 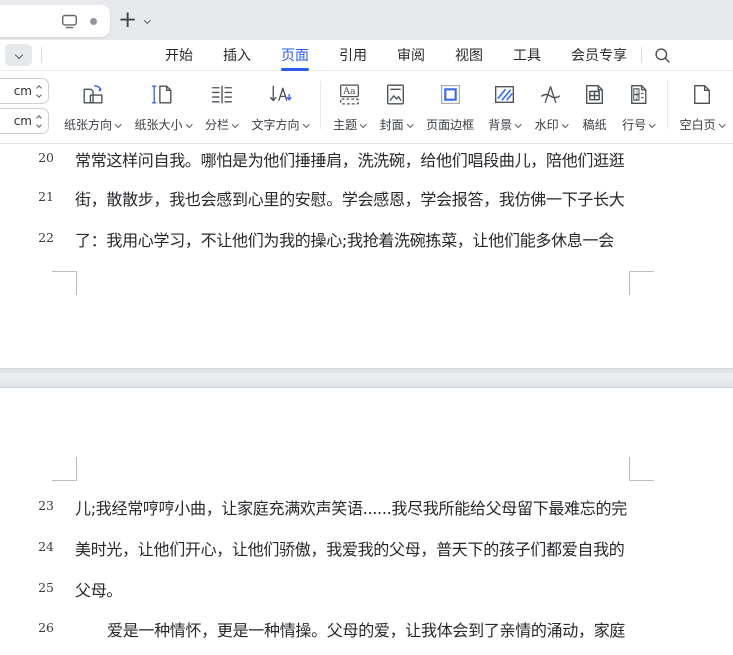 What do you see at coordinates (366, 20) in the screenshot?
I see `window-tab-bar: +` at bounding box center [366, 20].